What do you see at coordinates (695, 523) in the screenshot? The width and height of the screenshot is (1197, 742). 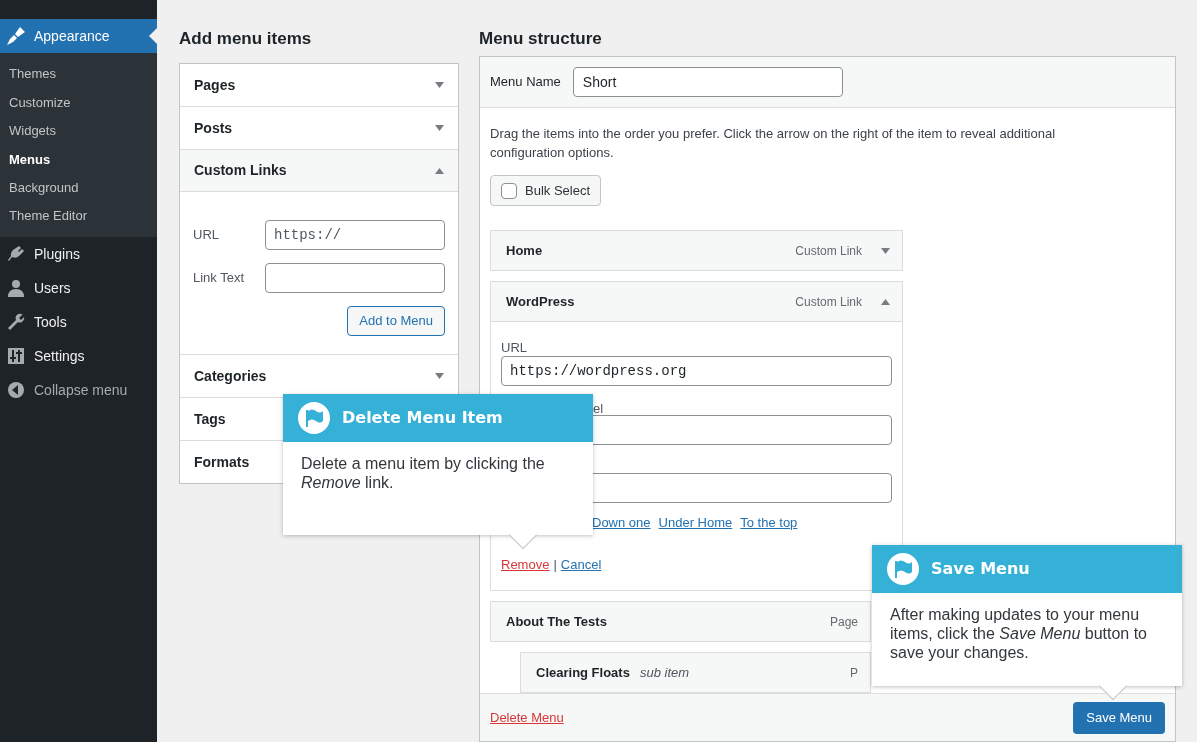 I see `move-link: Under Home` at bounding box center [695, 523].